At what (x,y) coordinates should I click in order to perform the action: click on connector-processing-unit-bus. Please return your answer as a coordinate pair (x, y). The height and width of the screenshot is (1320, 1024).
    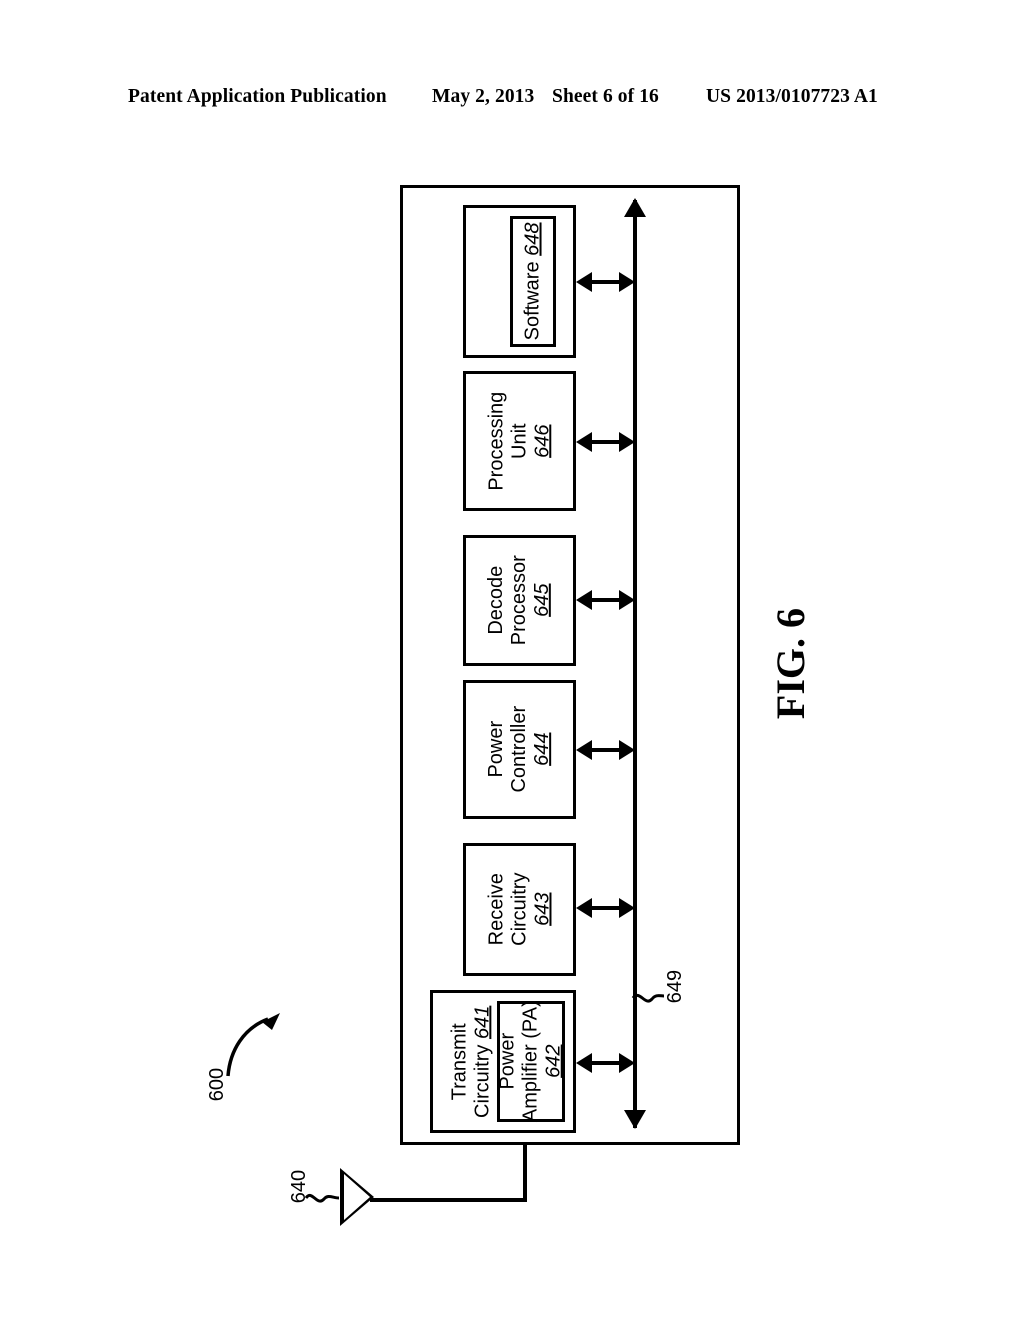
    Looking at the image, I should click on (605, 442).